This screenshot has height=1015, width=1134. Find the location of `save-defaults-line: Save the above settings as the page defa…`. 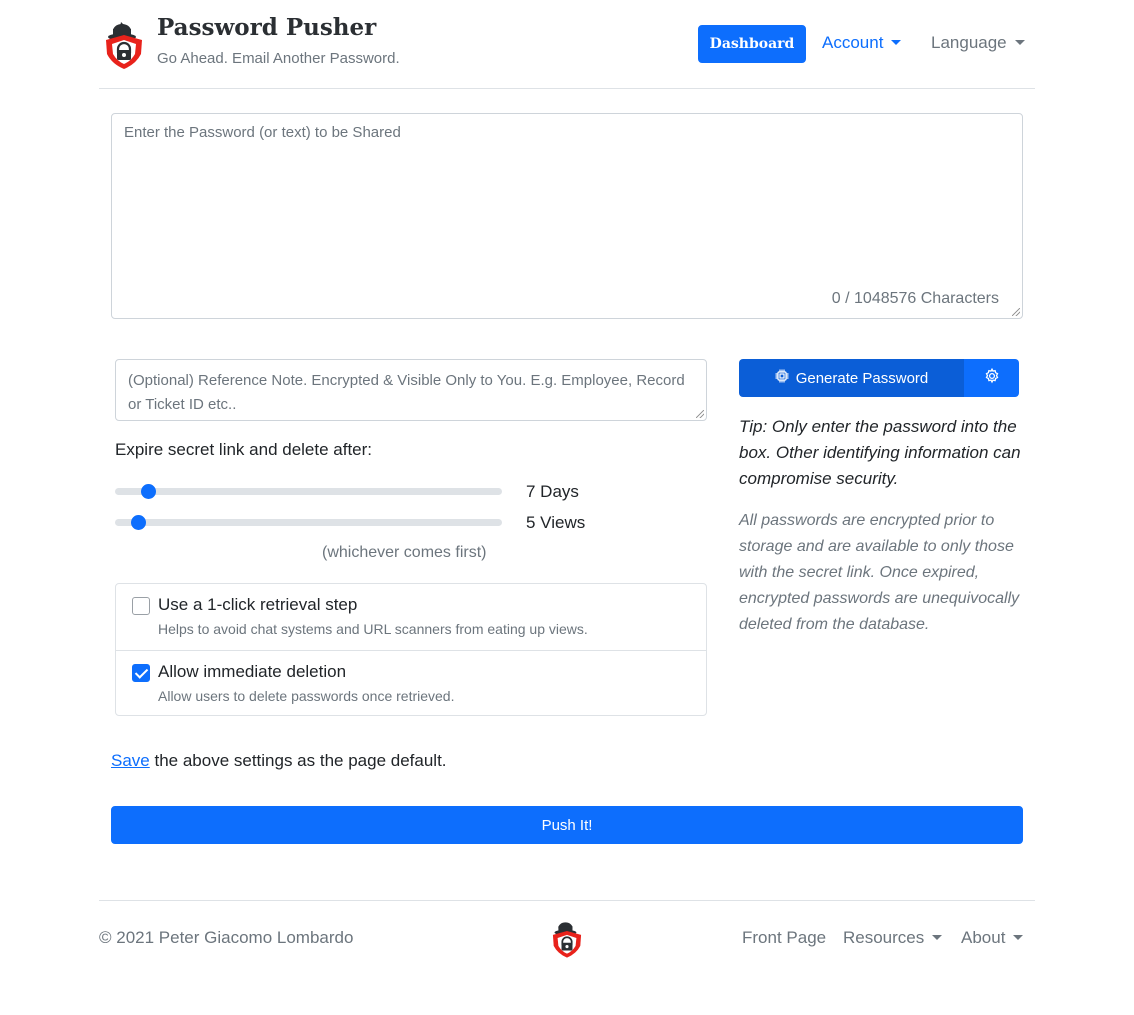

save-defaults-line: Save the above settings as the page defa… is located at coordinates (279, 761).